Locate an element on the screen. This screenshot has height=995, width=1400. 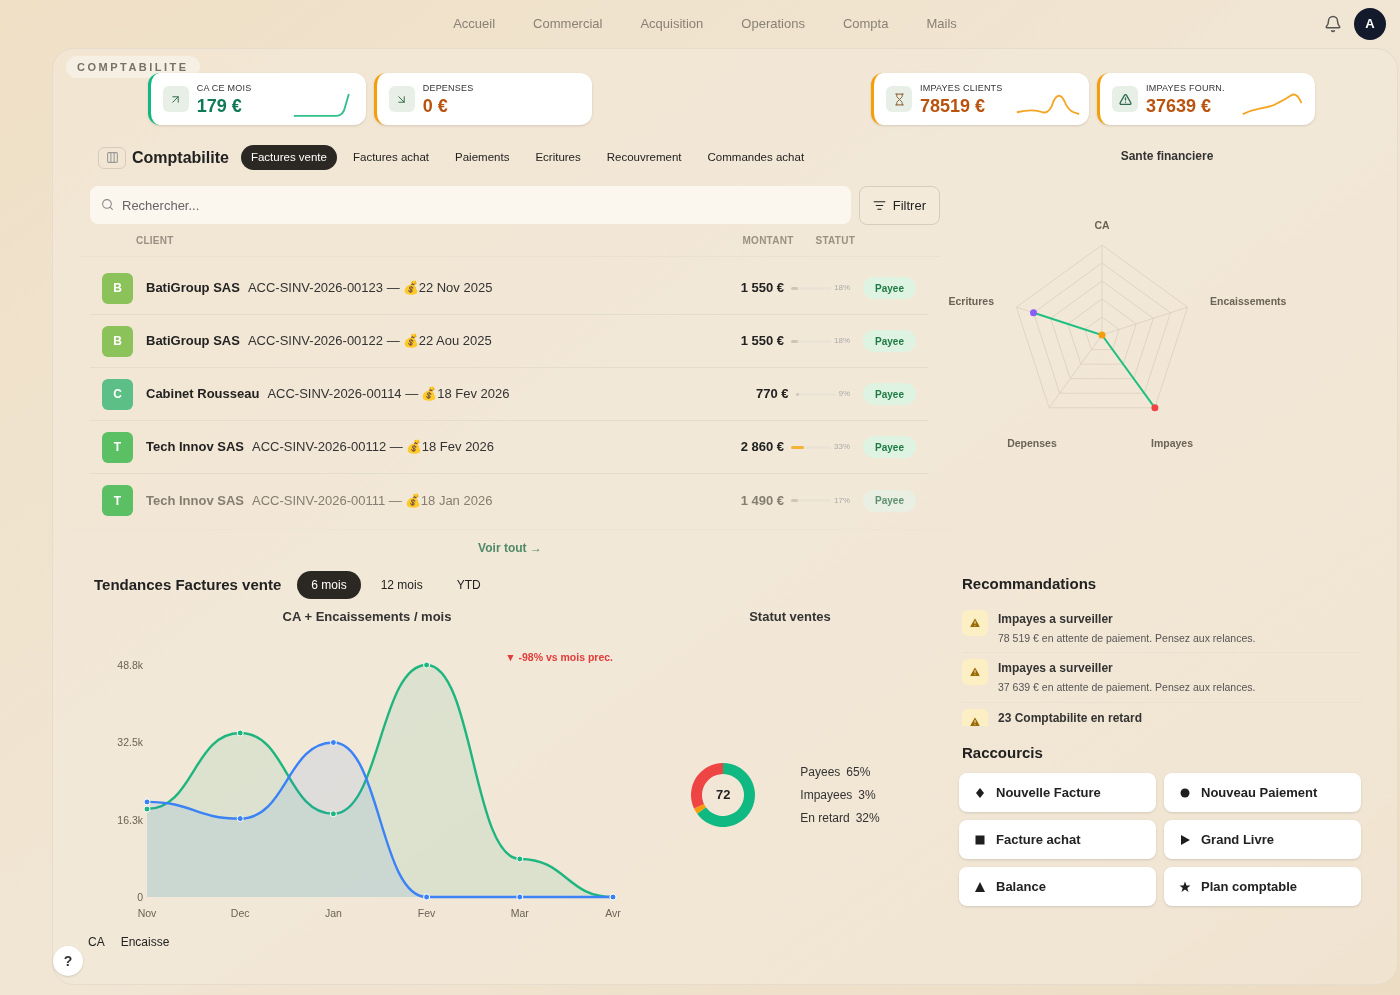
y-tick-label: 0 is located at coordinates (140, 896).